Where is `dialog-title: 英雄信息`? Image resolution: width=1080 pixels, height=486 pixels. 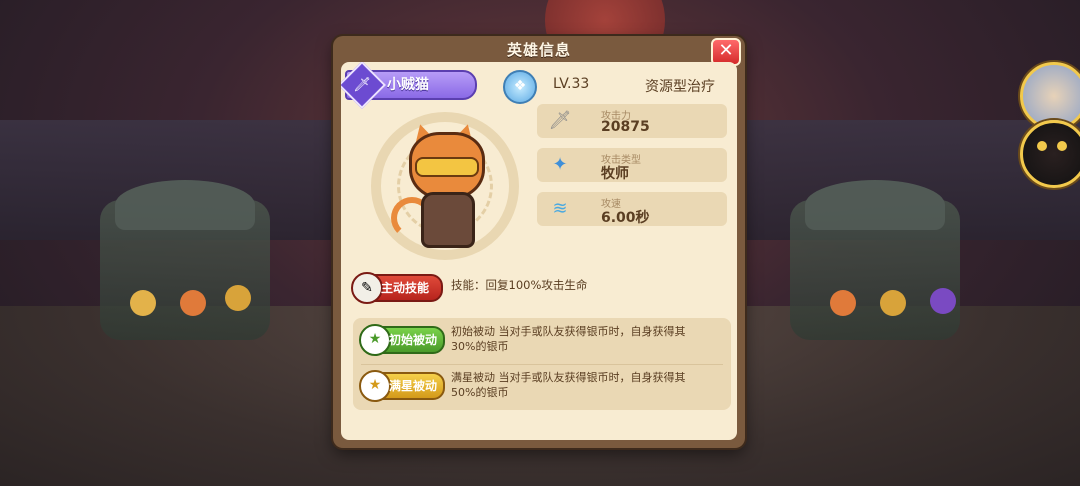
dialog-title: 英雄信息 is located at coordinates (538, 50).